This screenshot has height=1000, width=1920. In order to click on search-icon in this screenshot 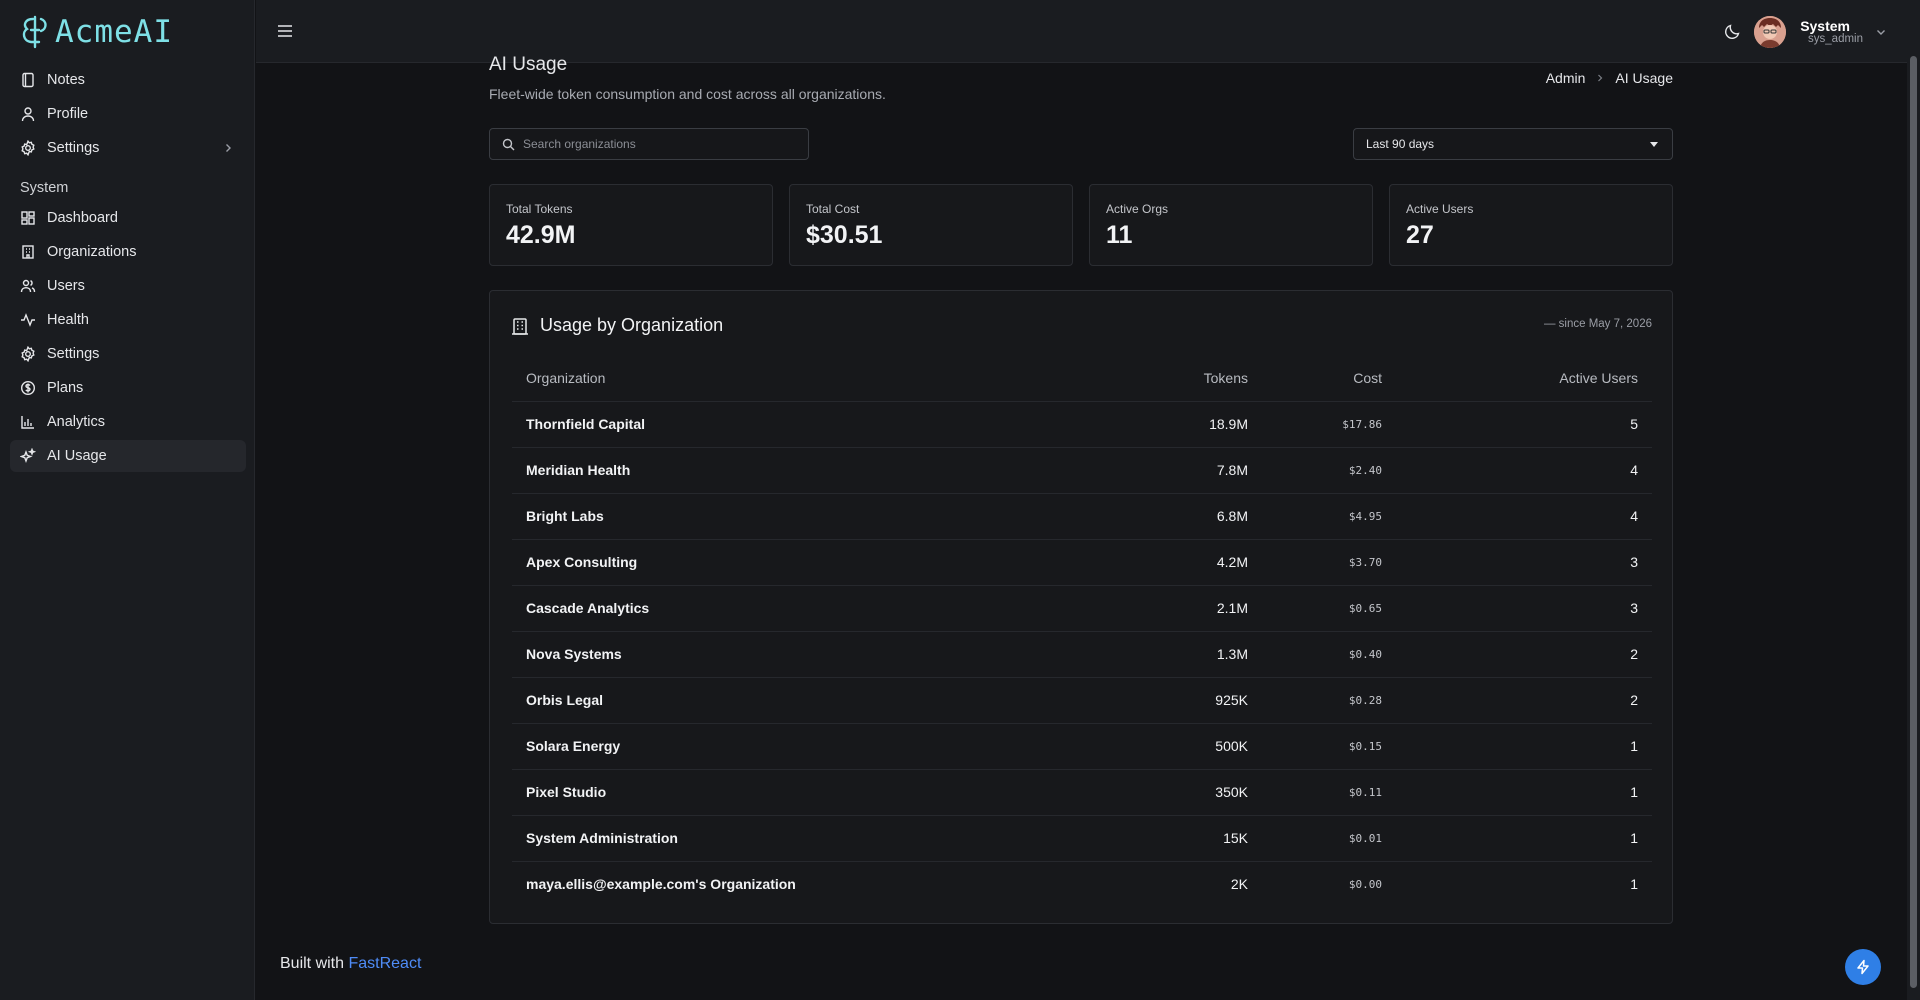, I will do `click(508, 144)`.